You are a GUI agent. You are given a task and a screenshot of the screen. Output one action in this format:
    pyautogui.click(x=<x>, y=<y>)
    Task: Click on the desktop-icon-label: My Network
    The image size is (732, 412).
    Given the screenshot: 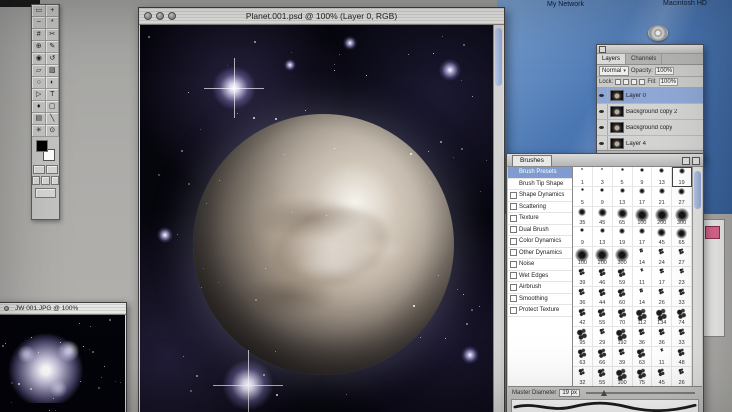 What is the action you would take?
    pyautogui.click(x=565, y=4)
    